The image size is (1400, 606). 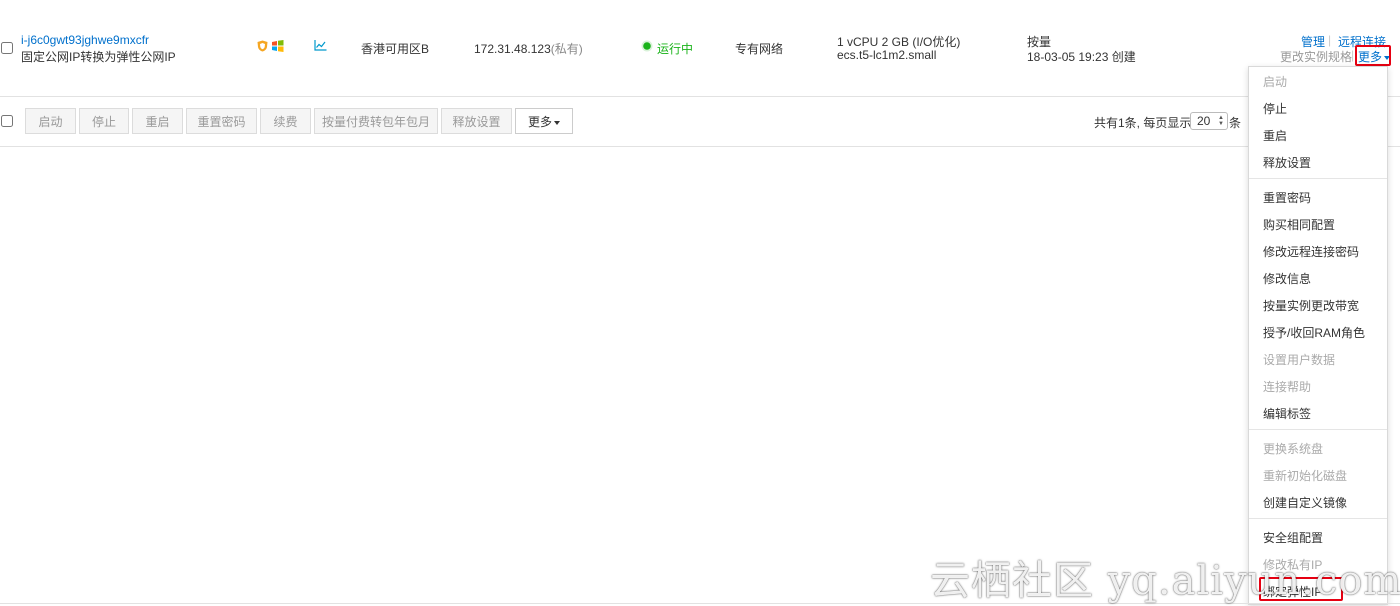 What do you see at coordinates (539, 122) in the screenshot?
I see `toolbar-more-label: 更多` at bounding box center [539, 122].